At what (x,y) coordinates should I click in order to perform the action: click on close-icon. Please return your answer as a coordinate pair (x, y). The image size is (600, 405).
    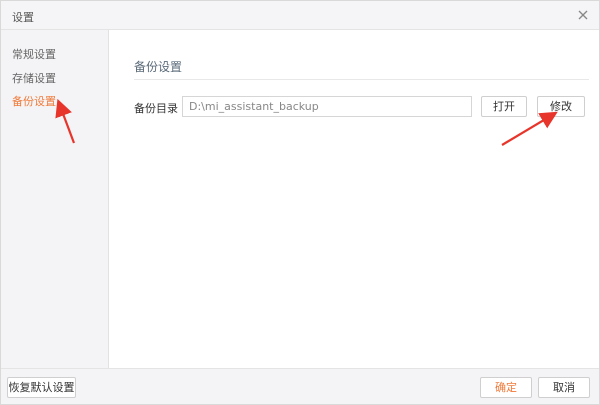
    Looking at the image, I should click on (583, 15).